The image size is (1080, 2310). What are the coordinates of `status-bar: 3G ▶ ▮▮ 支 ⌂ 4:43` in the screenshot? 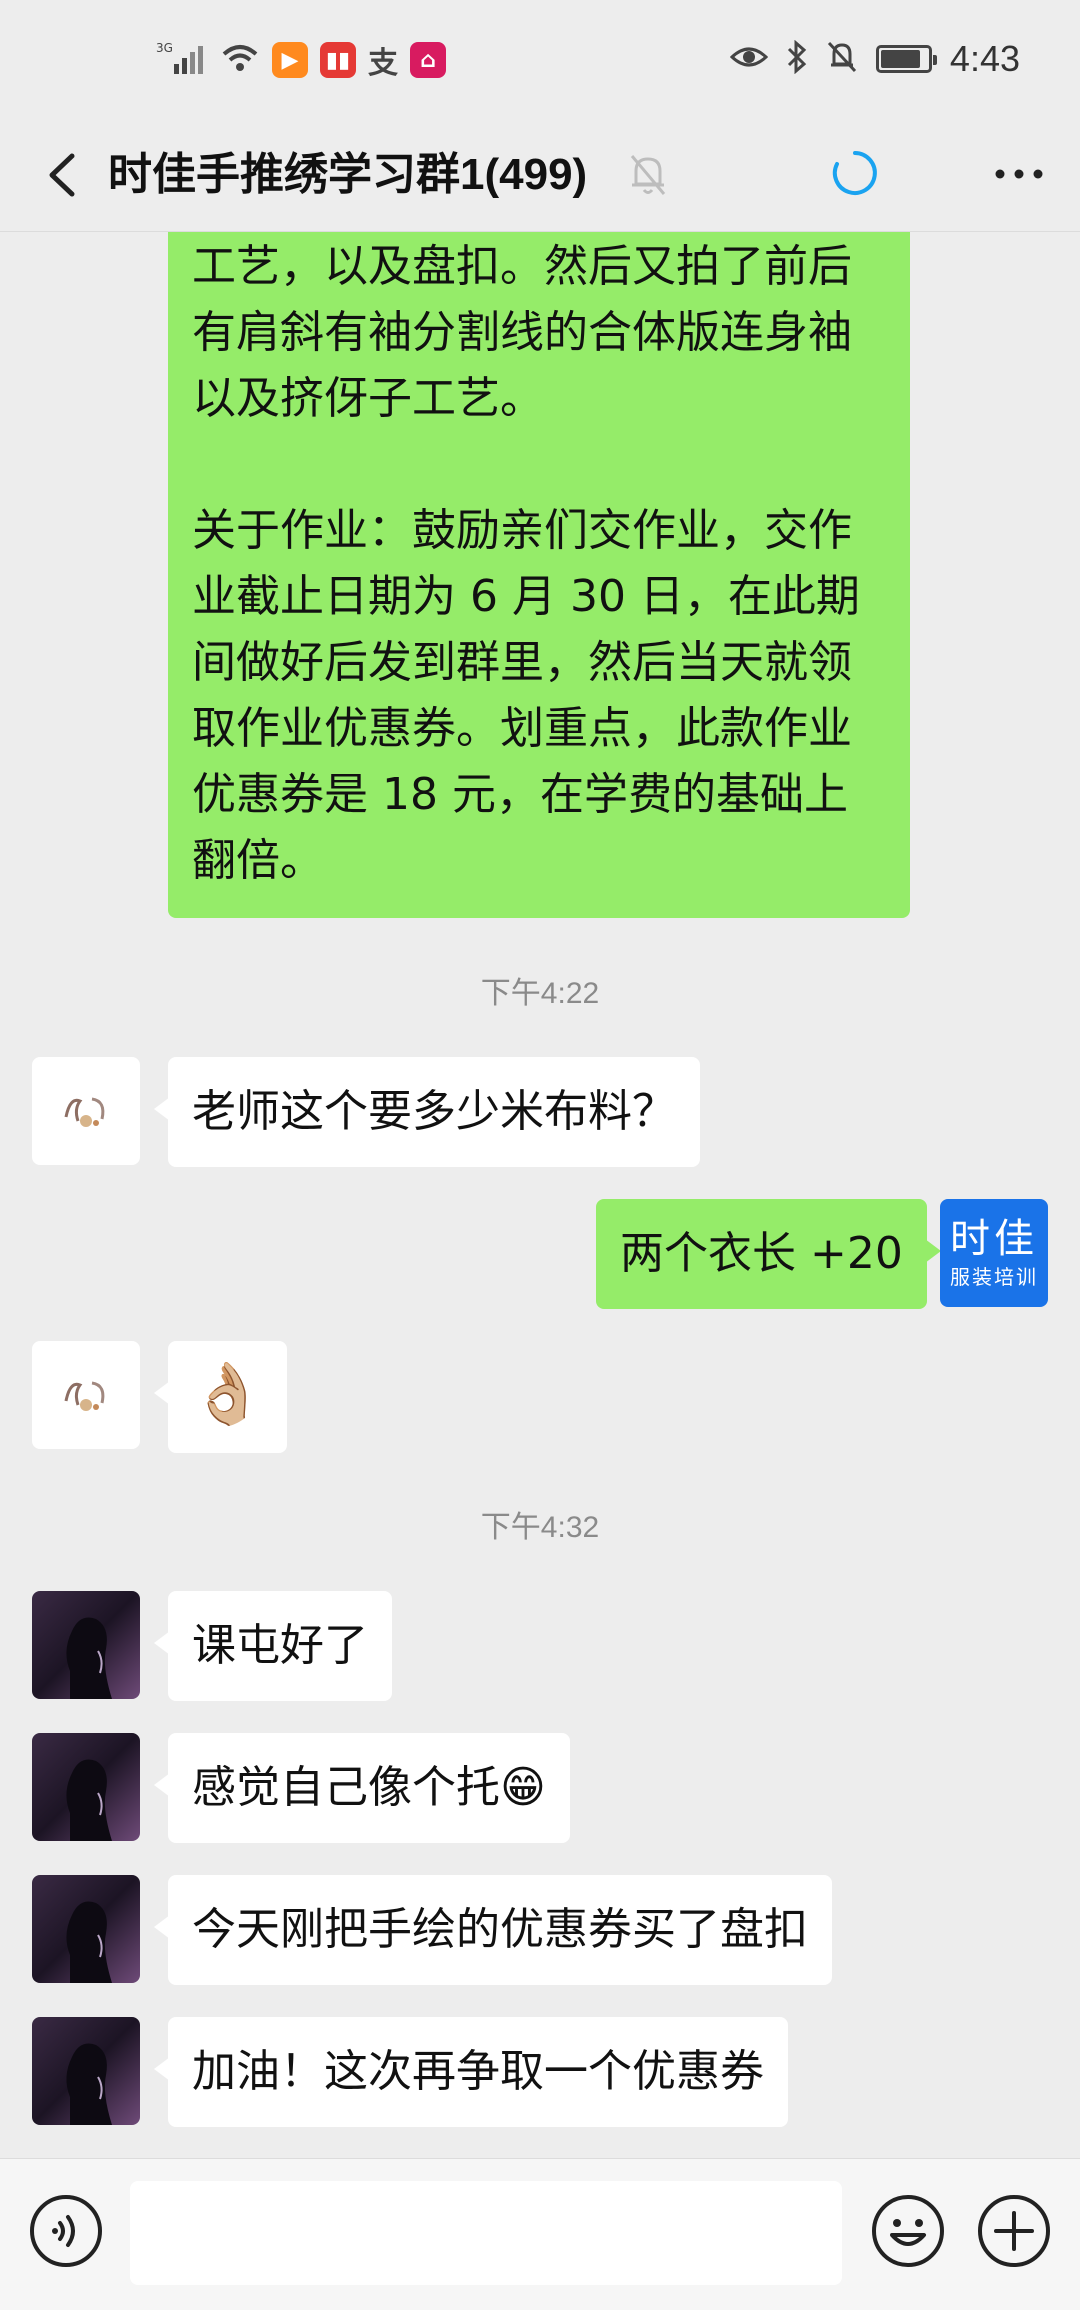 It's located at (540, 59).